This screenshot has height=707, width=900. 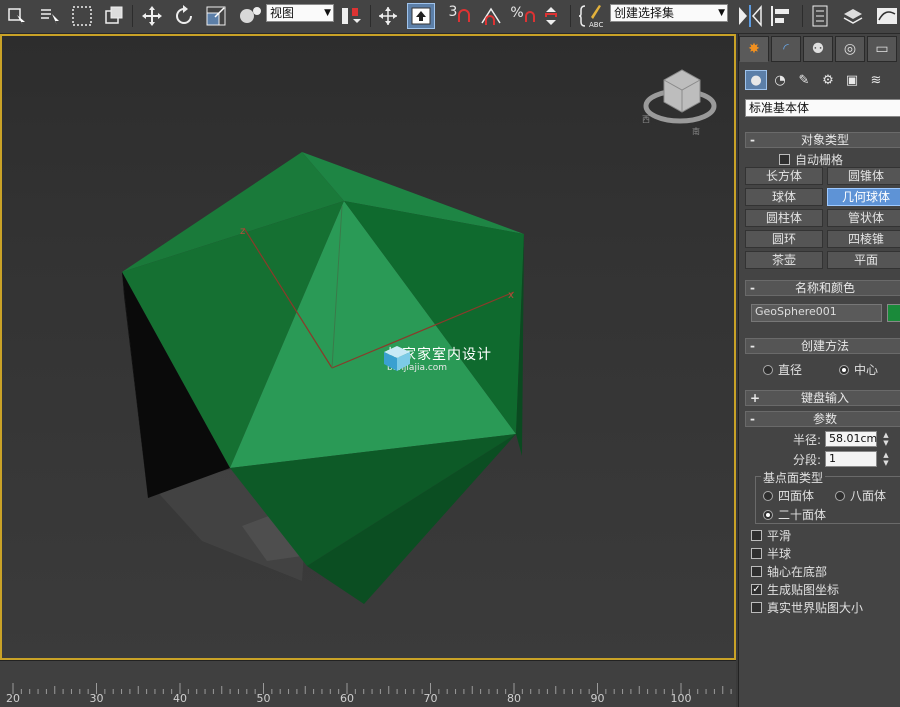 I want to click on parameters-rollout-header: - 参数, so click(x=822, y=419).